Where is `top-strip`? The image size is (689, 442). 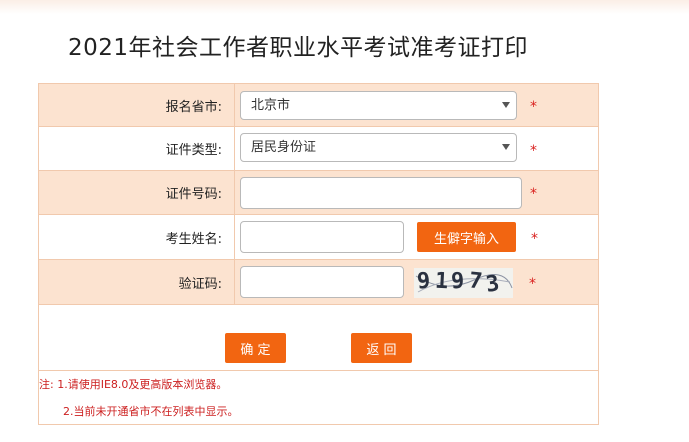 top-strip is located at coordinates (344, 7).